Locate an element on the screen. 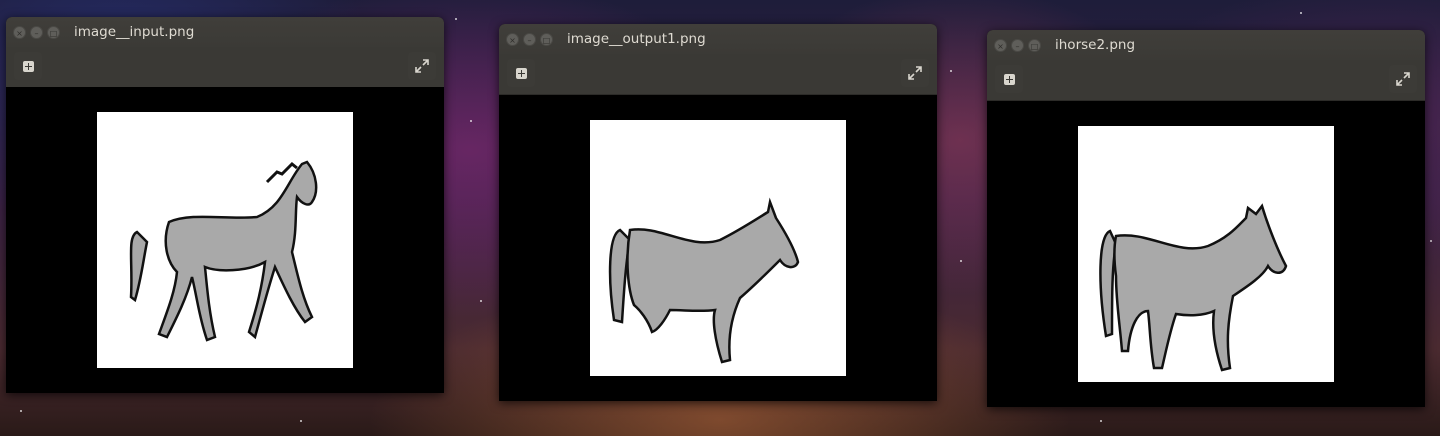  titlebar: × – □ ihorse2.png is located at coordinates (1206, 45).